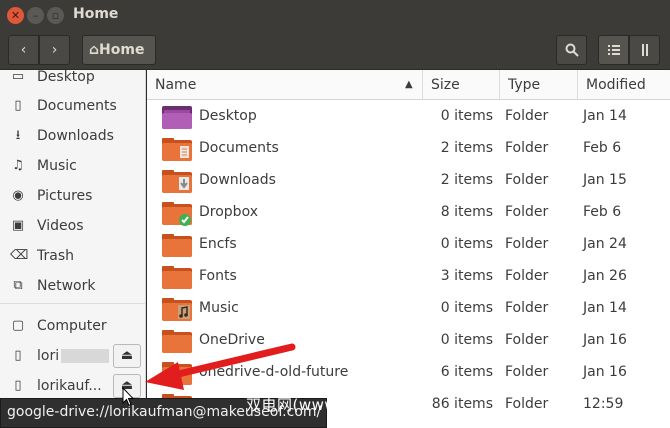  Describe the element at coordinates (408, 180) in the screenshot. I see `file-row: Downloads 2 items Folder Jan 15` at that location.